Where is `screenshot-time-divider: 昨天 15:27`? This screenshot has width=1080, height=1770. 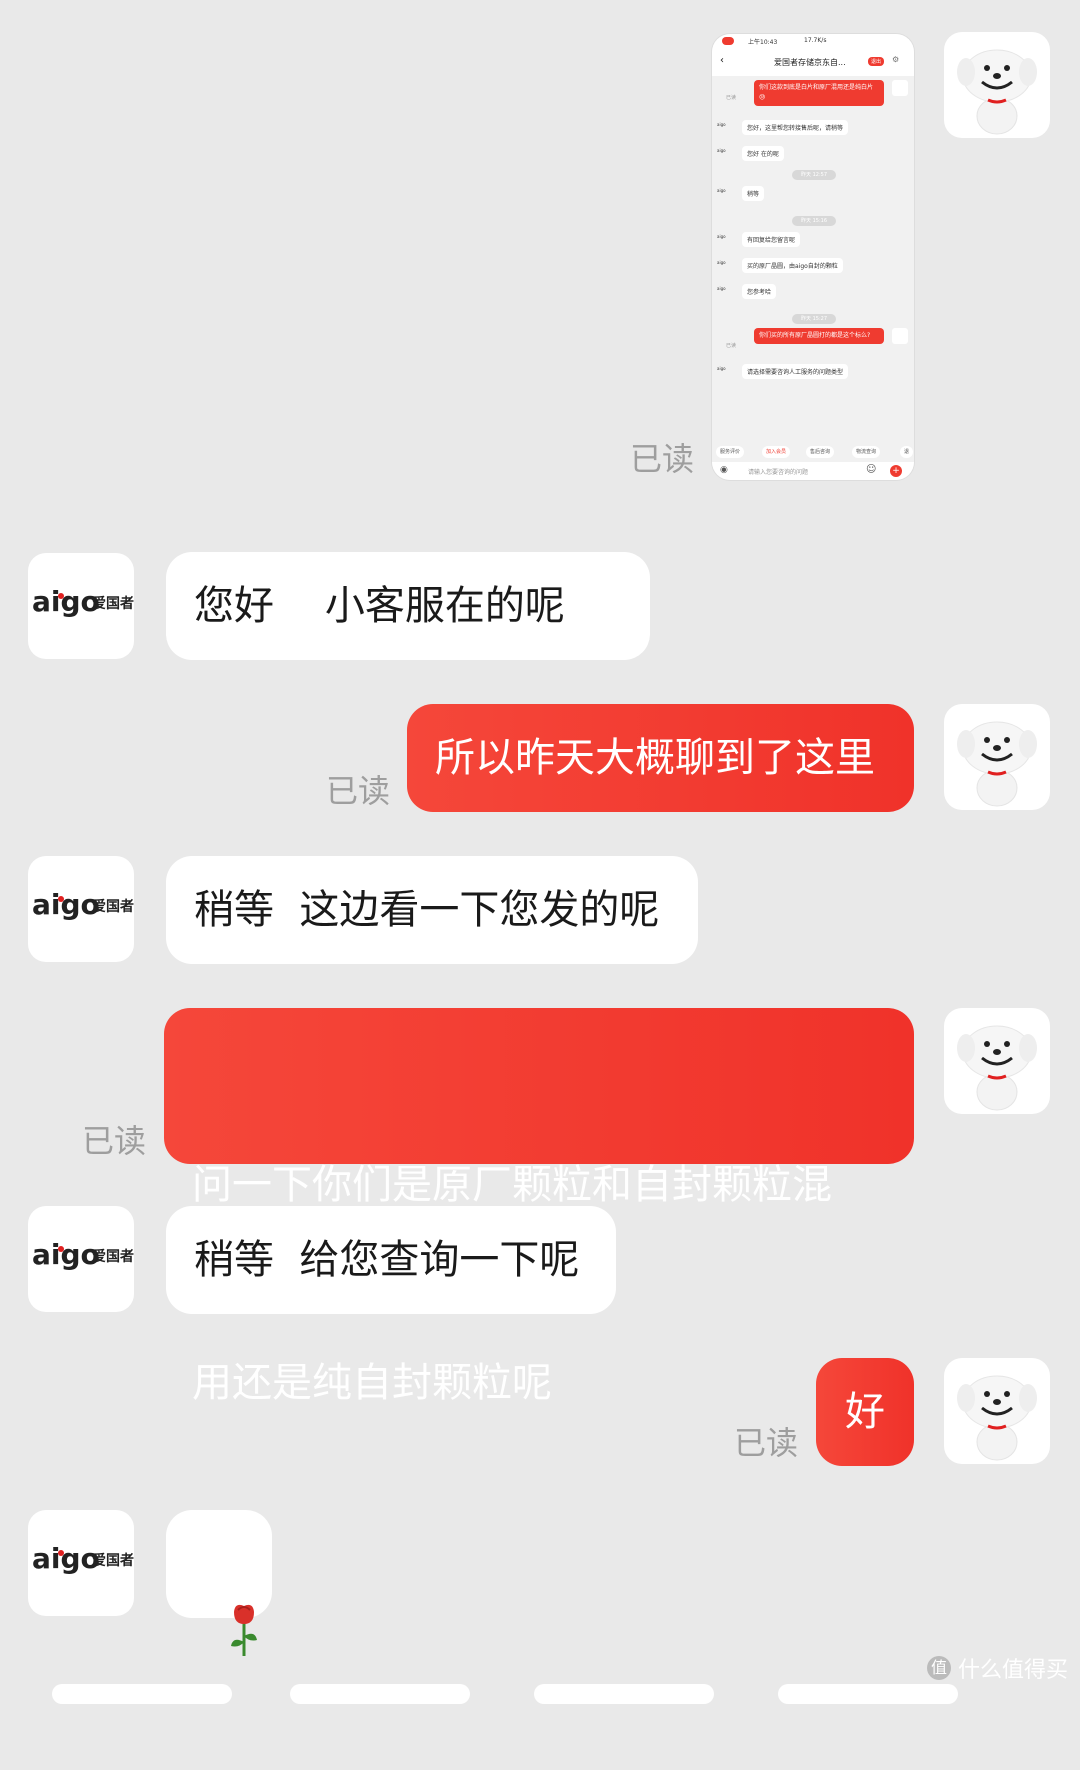
screenshot-time-divider: 昨天 15:27 is located at coordinates (814, 319).